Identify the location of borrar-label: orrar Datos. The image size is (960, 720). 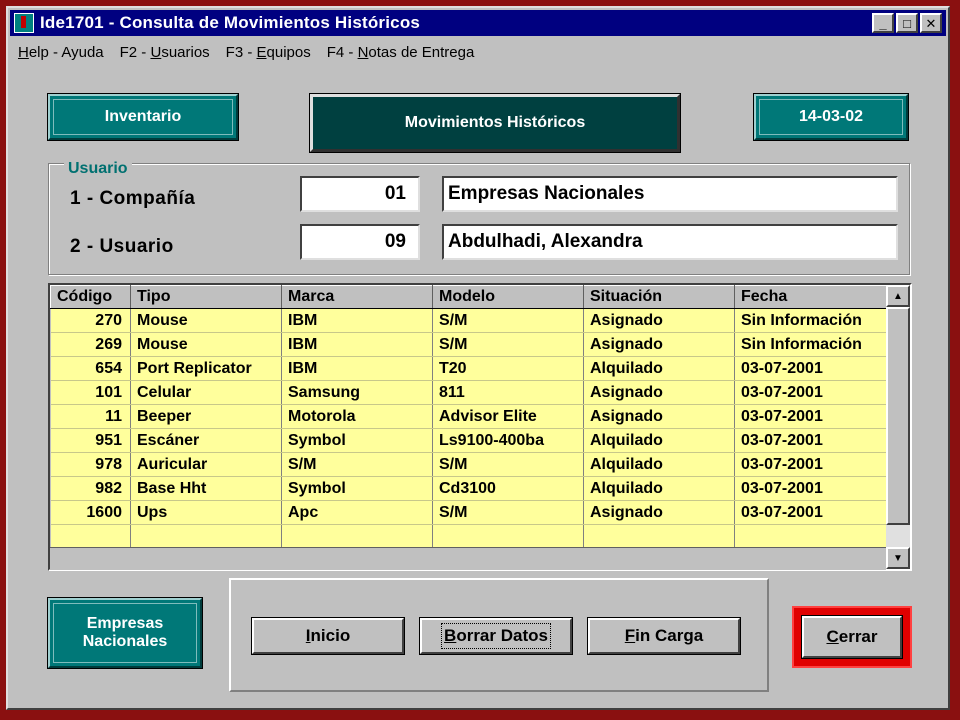
(502, 635).